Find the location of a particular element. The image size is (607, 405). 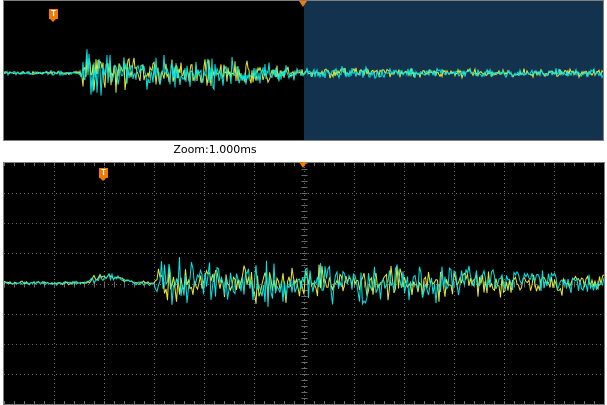

overview-trigger-point-icon: T is located at coordinates (53, 15).